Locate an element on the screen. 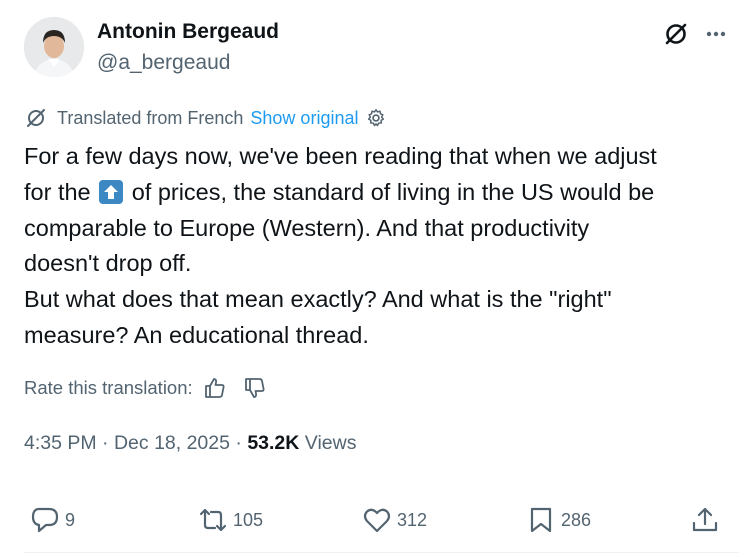 Image resolution: width=753 pixels, height=557 pixels. avatar-image is located at coordinates (54, 47).